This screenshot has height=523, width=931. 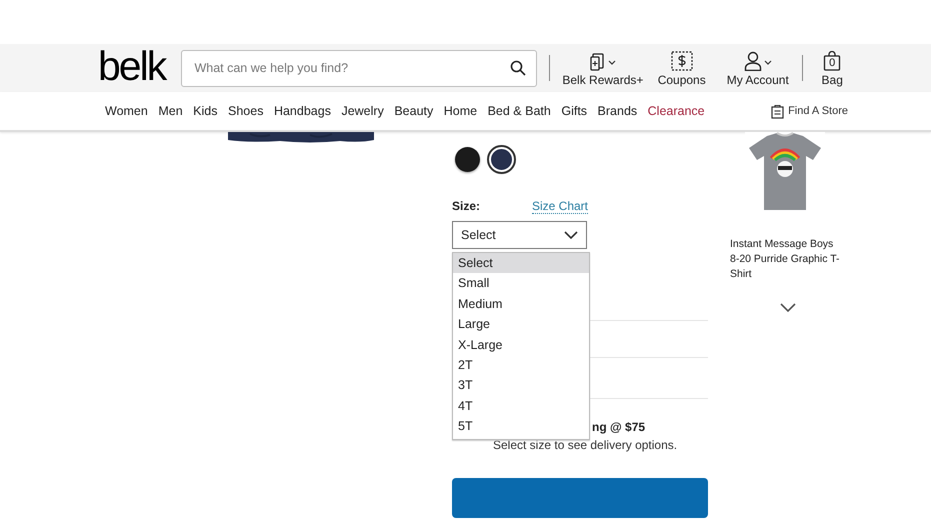 I want to click on store-icon, so click(x=777, y=111).